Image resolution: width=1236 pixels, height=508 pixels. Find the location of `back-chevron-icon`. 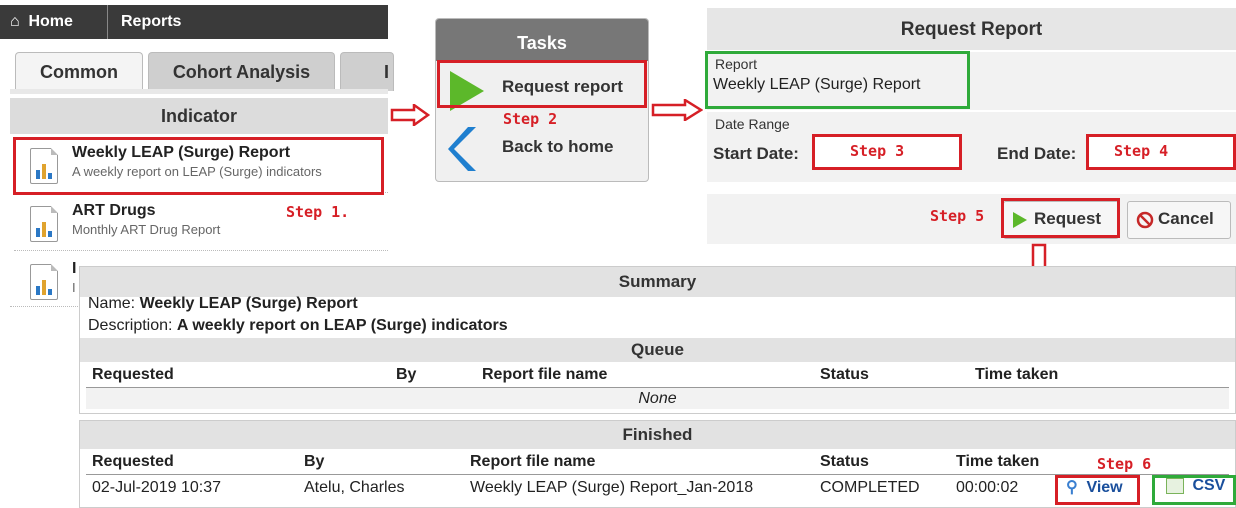

back-chevron-icon is located at coordinates (462, 149).